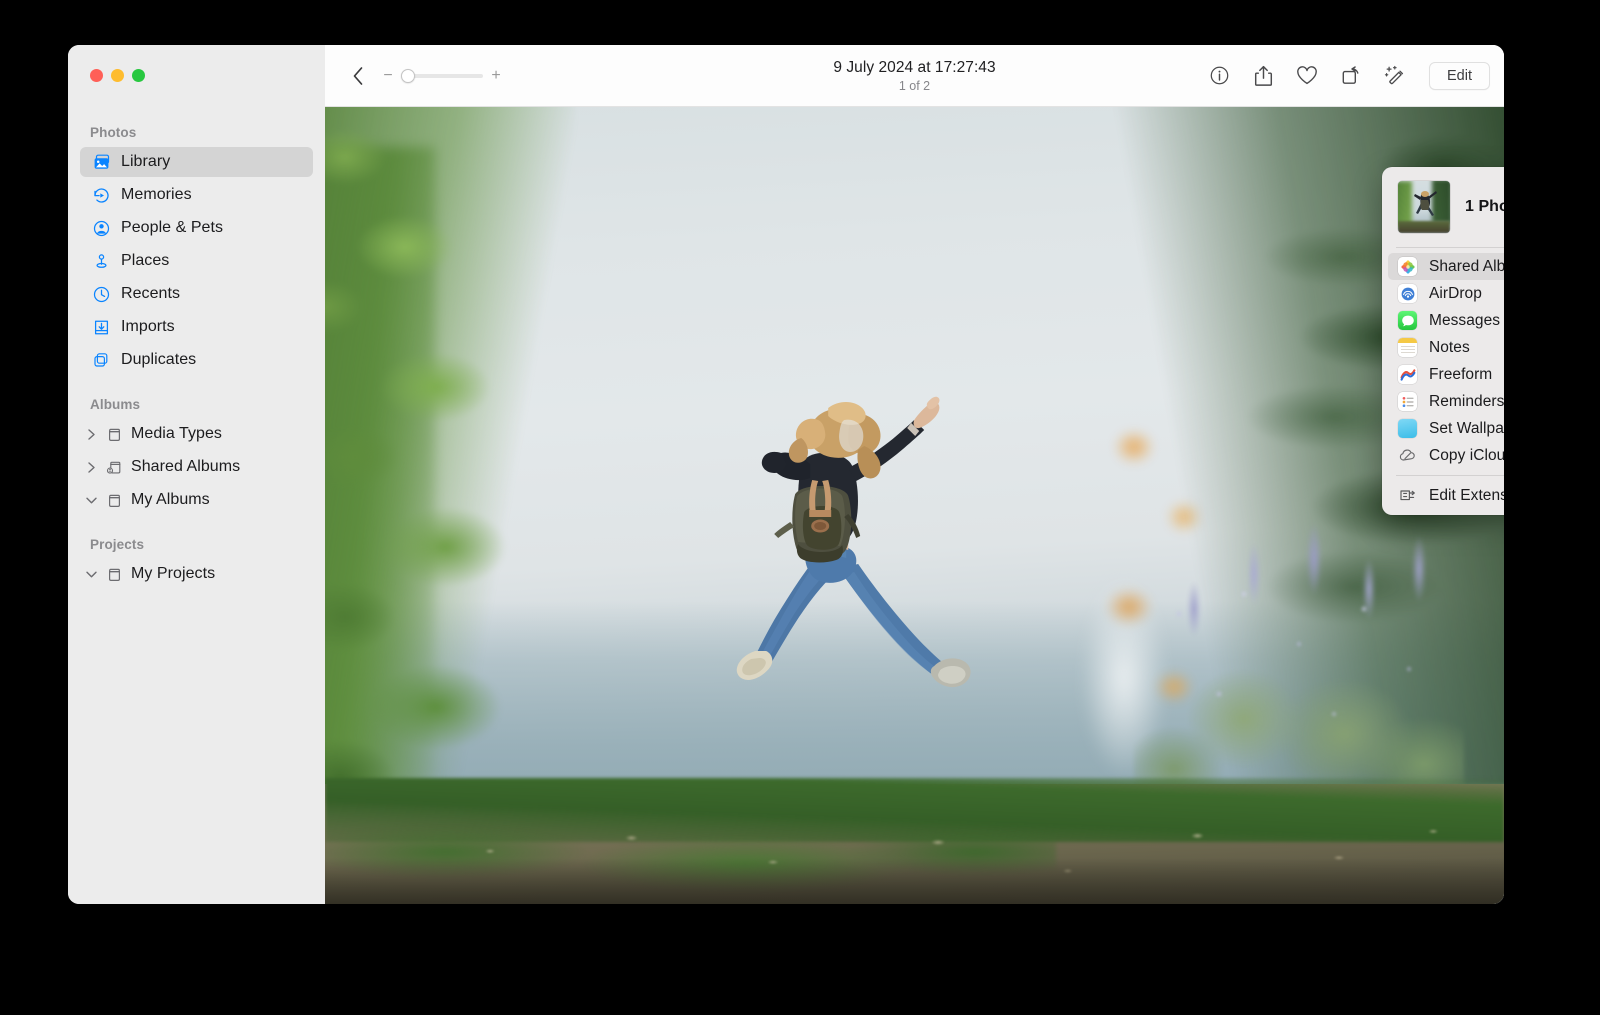 Image resolution: width=1600 pixels, height=1015 pixels. What do you see at coordinates (1455, 293) in the screenshot?
I see `share-menu-item-label: AirDrop` at bounding box center [1455, 293].